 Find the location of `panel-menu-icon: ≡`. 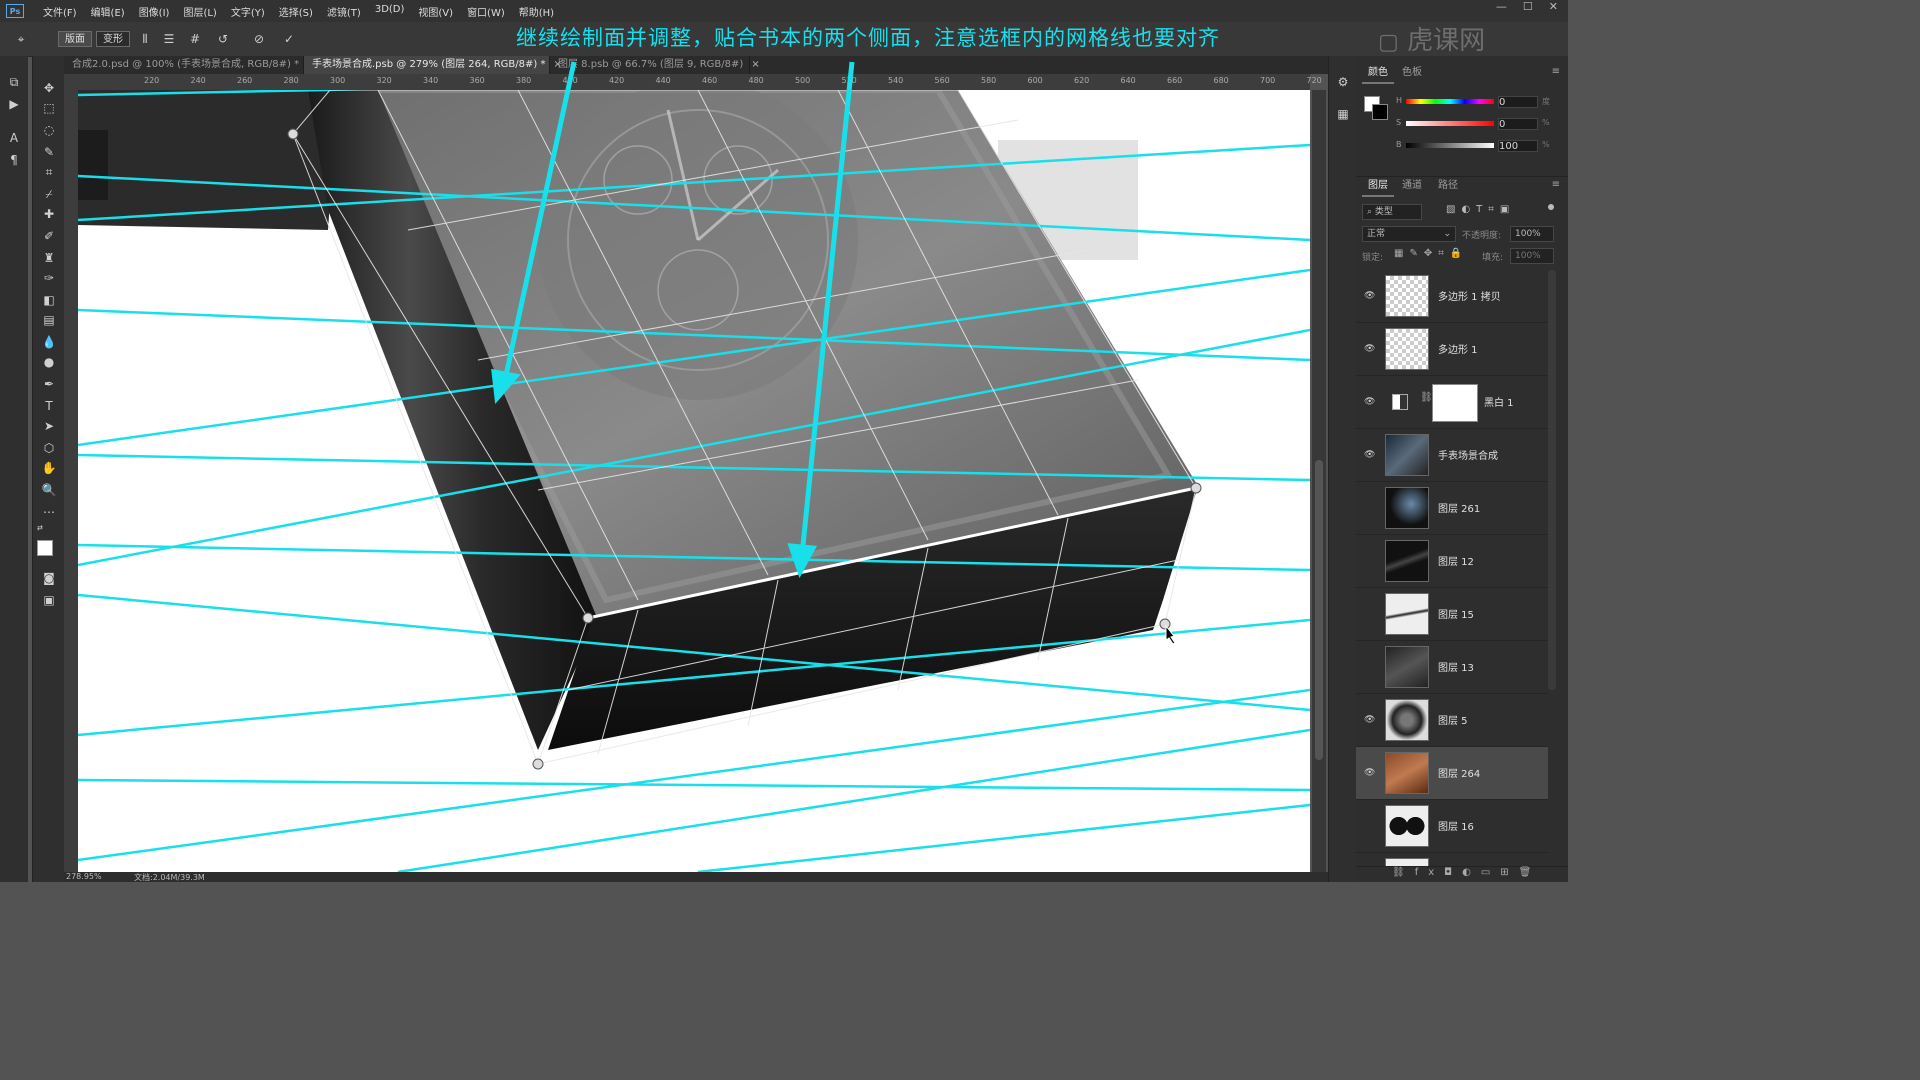

panel-menu-icon: ≡ is located at coordinates (1556, 71).